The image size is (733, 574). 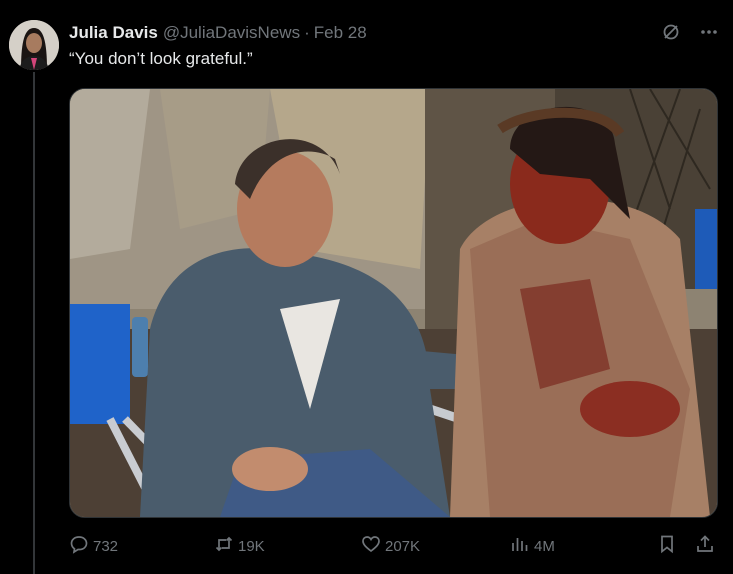 I want to click on author-name: Julia Davis, so click(x=113, y=33).